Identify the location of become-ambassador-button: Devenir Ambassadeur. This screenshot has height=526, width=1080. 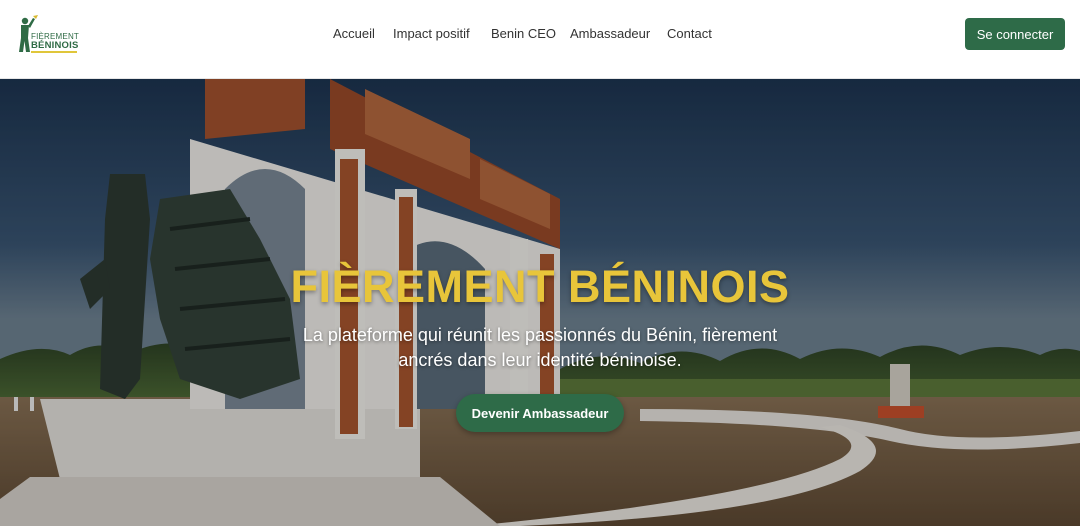
(540, 413).